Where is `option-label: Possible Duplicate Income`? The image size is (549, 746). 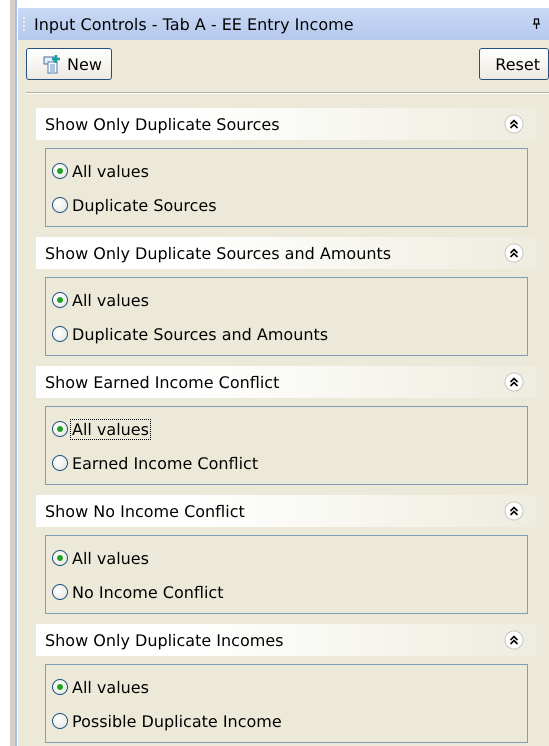 option-label: Possible Duplicate Income is located at coordinates (177, 721).